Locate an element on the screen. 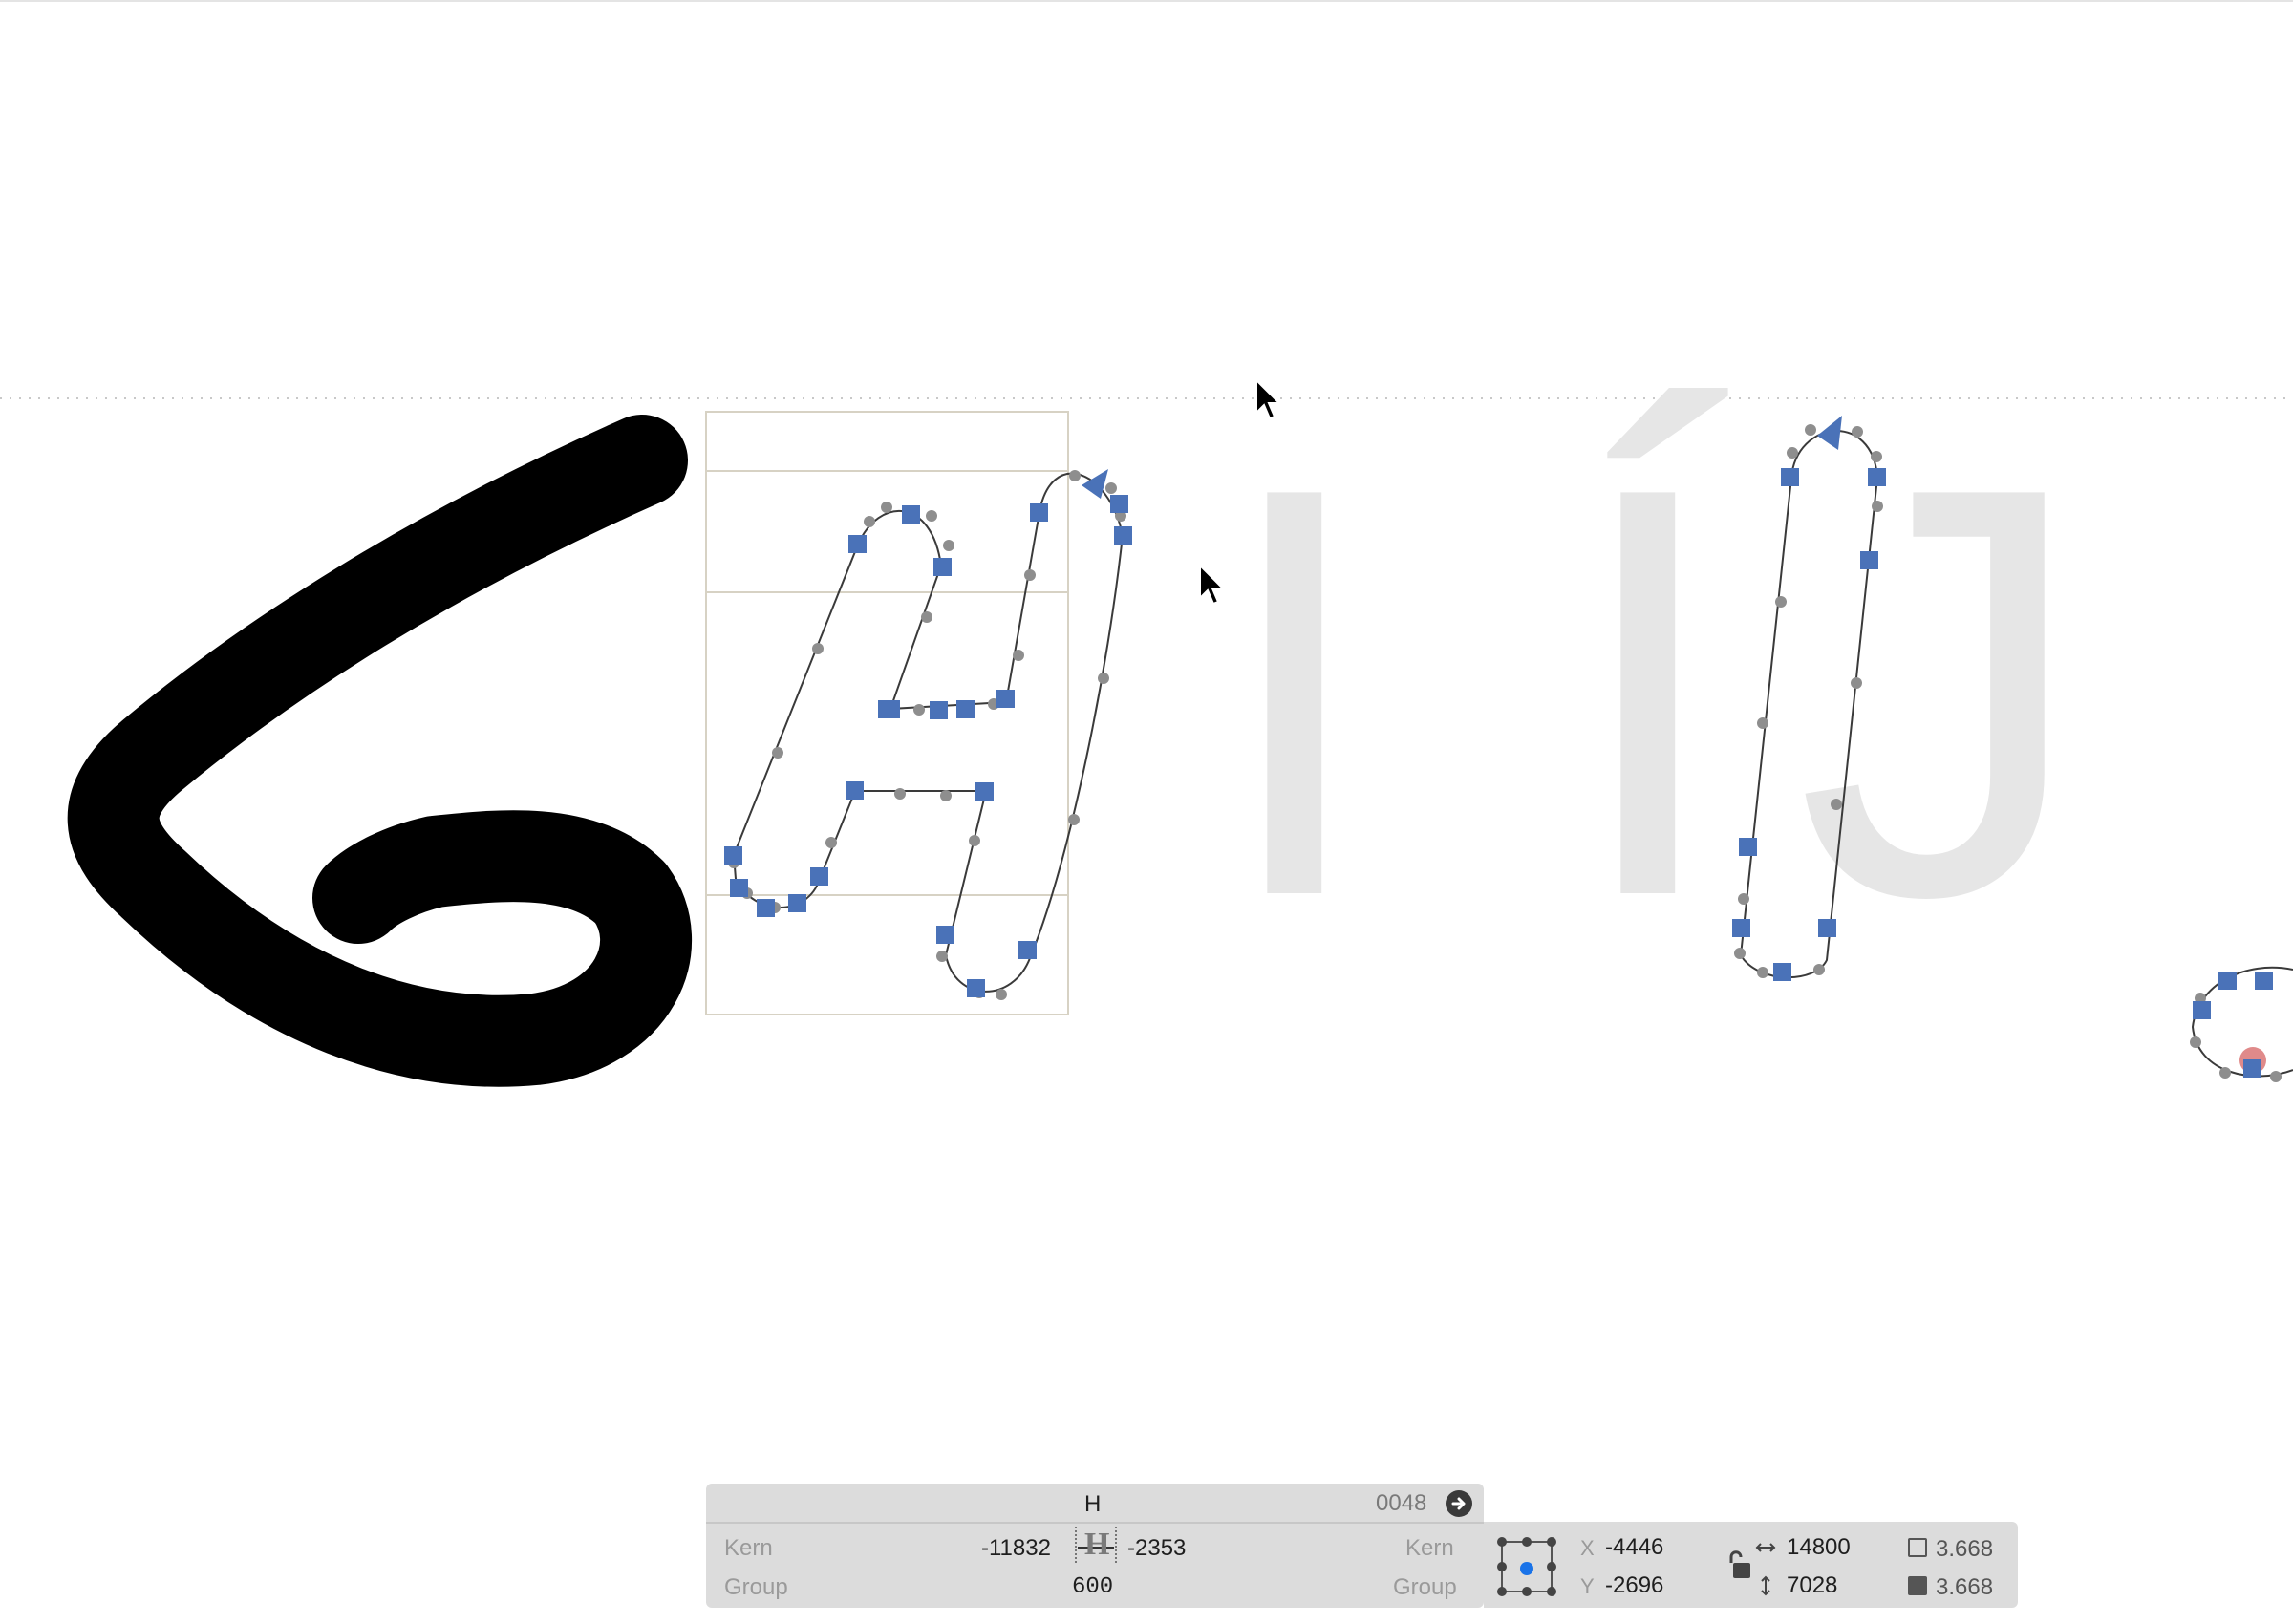  x-label: X is located at coordinates (1587, 1548).